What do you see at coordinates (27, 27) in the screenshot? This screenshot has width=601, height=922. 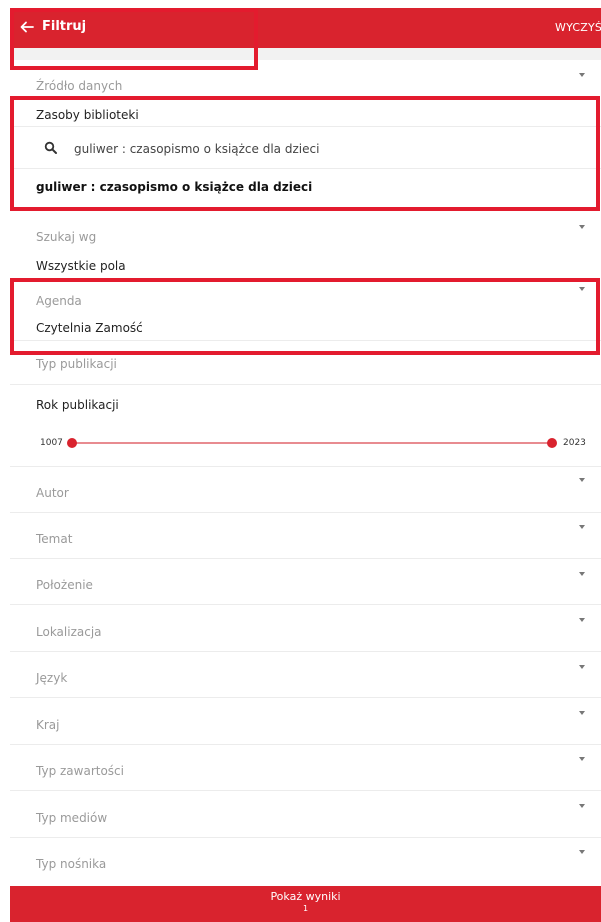 I see `back-arrow-icon` at bounding box center [27, 27].